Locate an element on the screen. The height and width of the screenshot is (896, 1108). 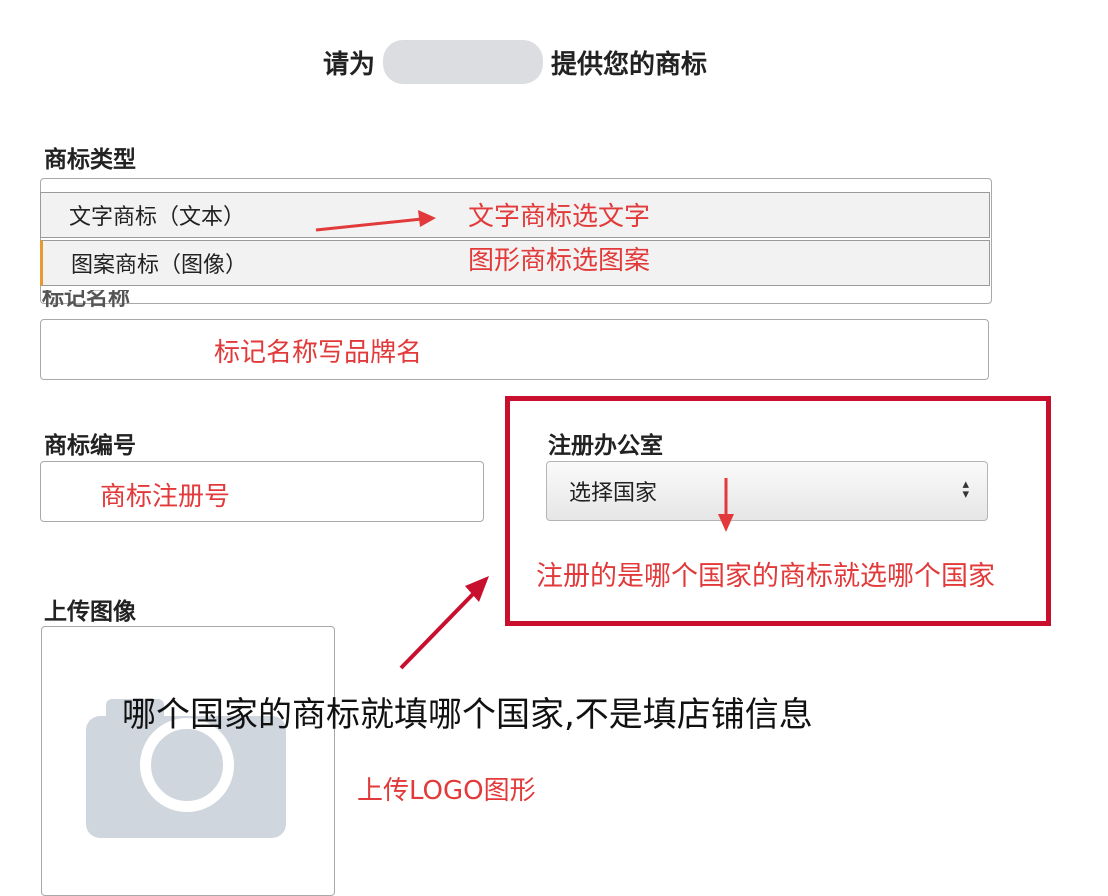
arrow-icon-down is located at coordinates (726, 505).